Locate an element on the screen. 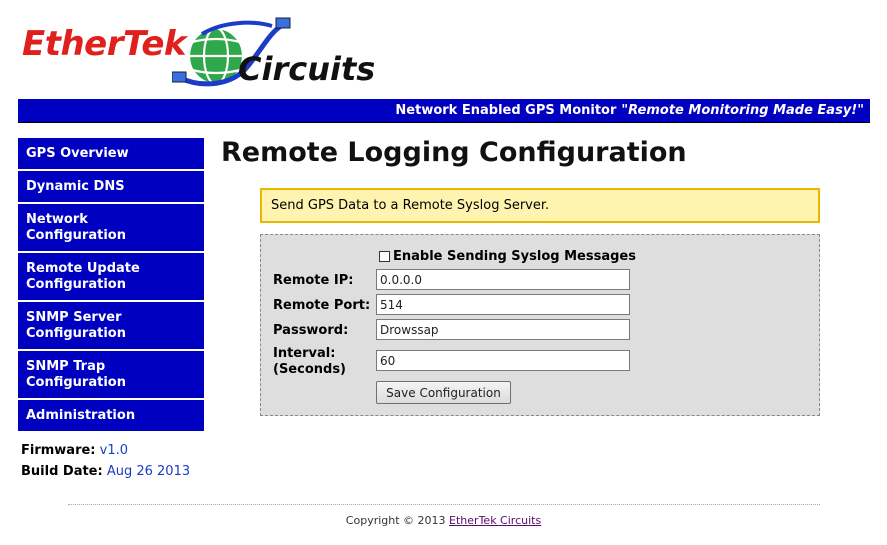 The height and width of the screenshot is (545, 887). enable-syslog-row: Enable Sending Syslog Messages is located at coordinates (507, 256).